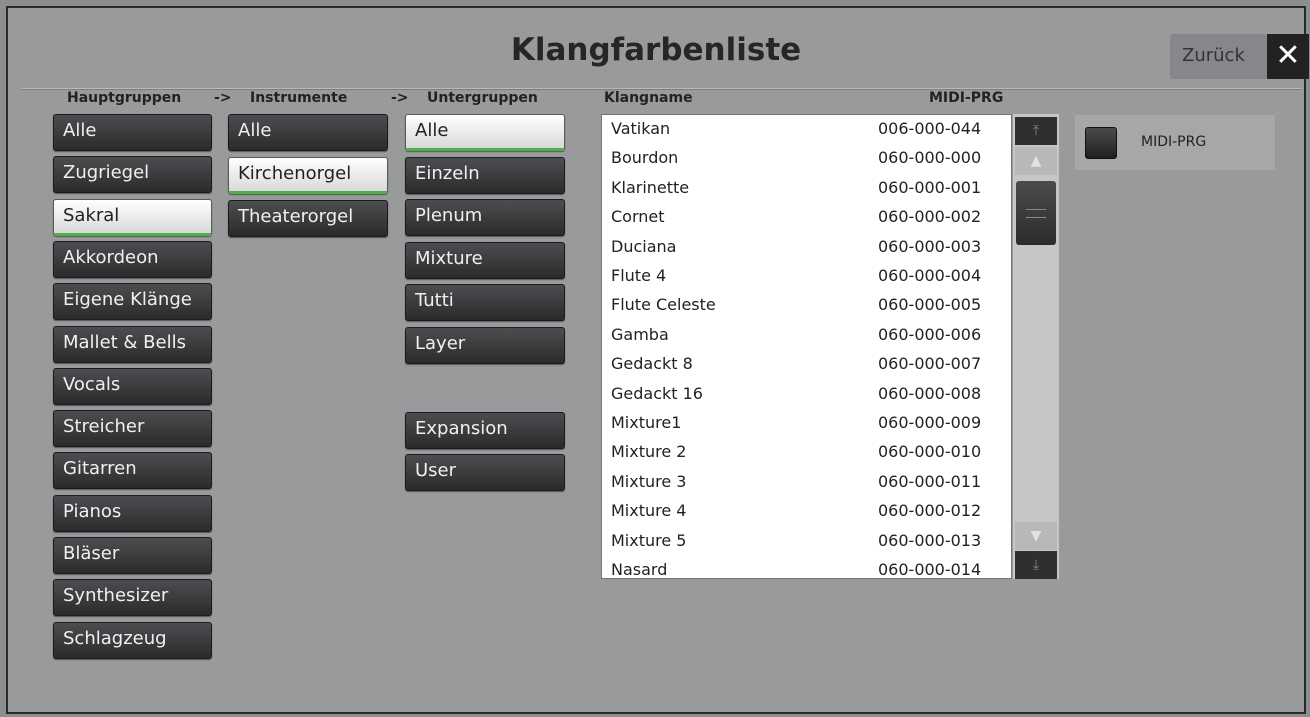 The image size is (1310, 717). What do you see at coordinates (132, 513) in the screenshot?
I see `hauptgruppe-button-pianos: Pianos` at bounding box center [132, 513].